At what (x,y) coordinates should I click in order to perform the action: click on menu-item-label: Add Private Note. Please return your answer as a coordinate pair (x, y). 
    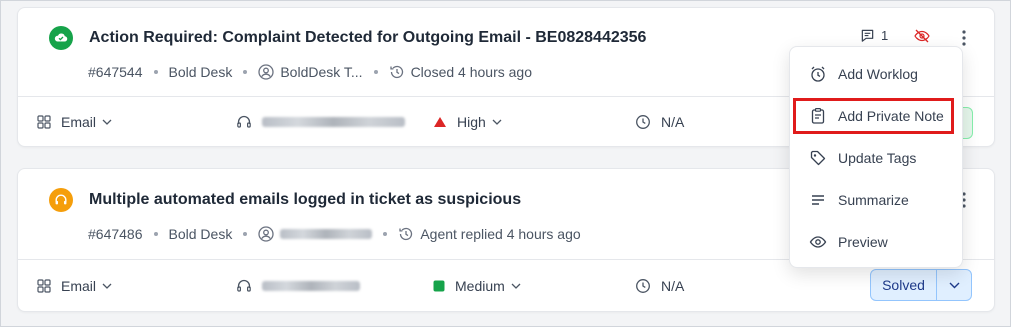
    Looking at the image, I should click on (891, 116).